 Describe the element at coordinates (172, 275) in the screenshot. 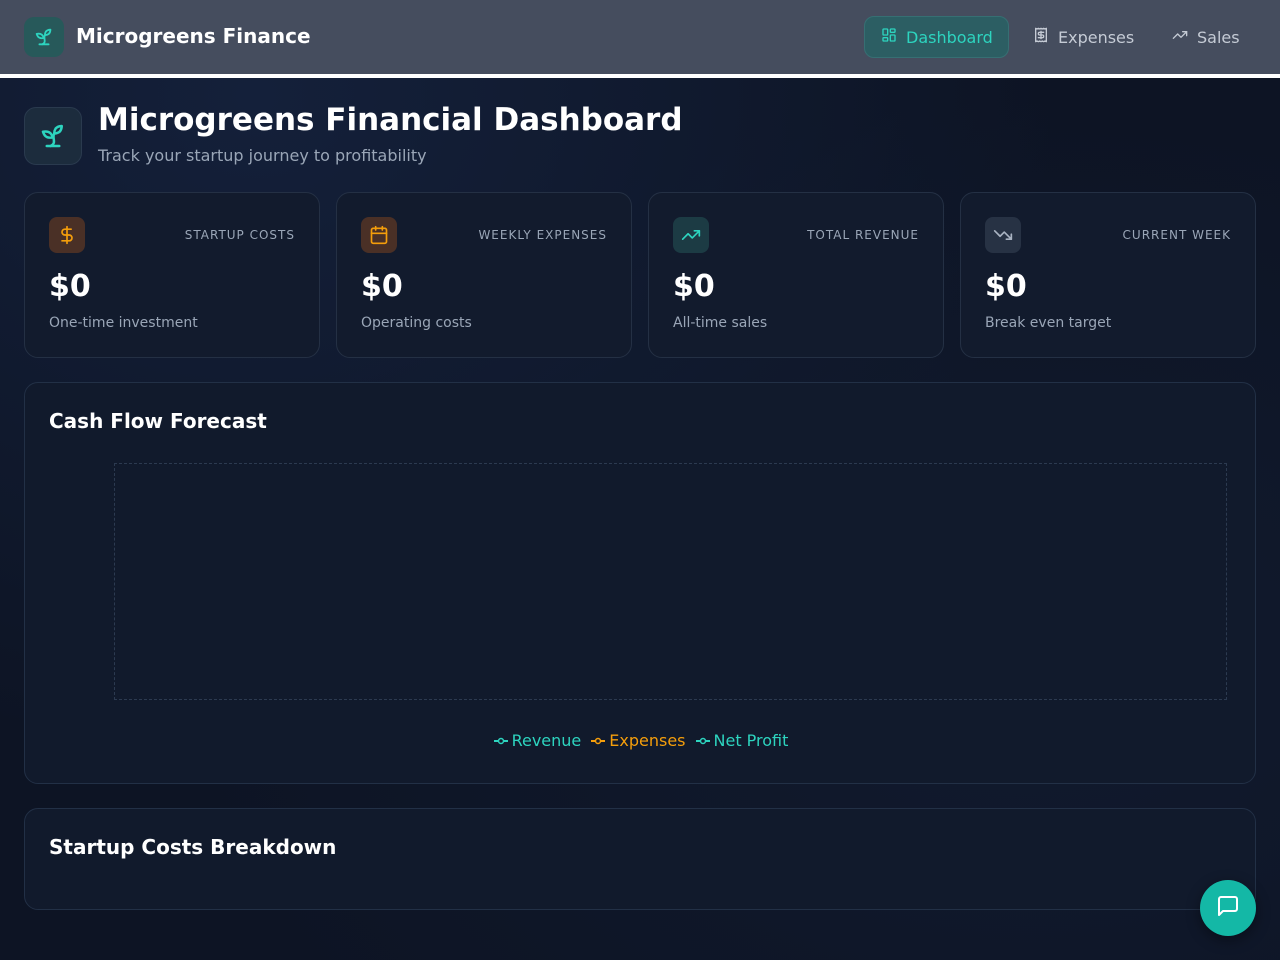

I see `startup-costs-card: STARTUP COSTS $0 One-time investment` at that location.